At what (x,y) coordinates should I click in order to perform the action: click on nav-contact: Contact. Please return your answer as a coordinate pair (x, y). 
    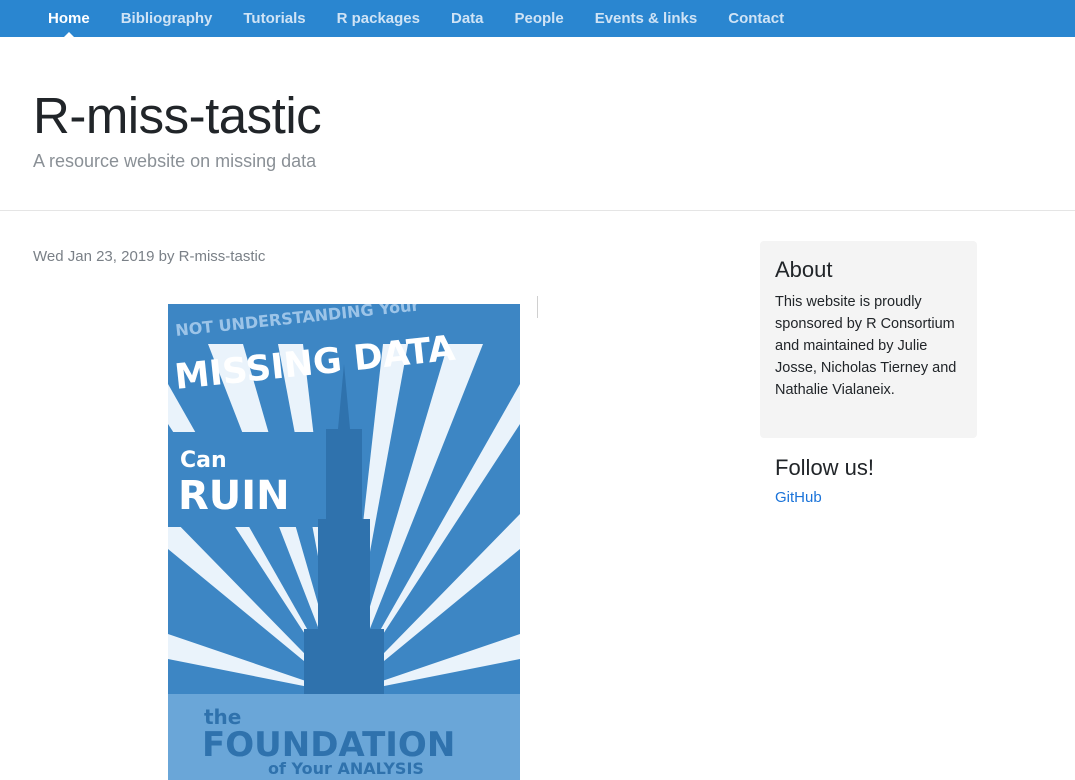
    Looking at the image, I should click on (756, 18).